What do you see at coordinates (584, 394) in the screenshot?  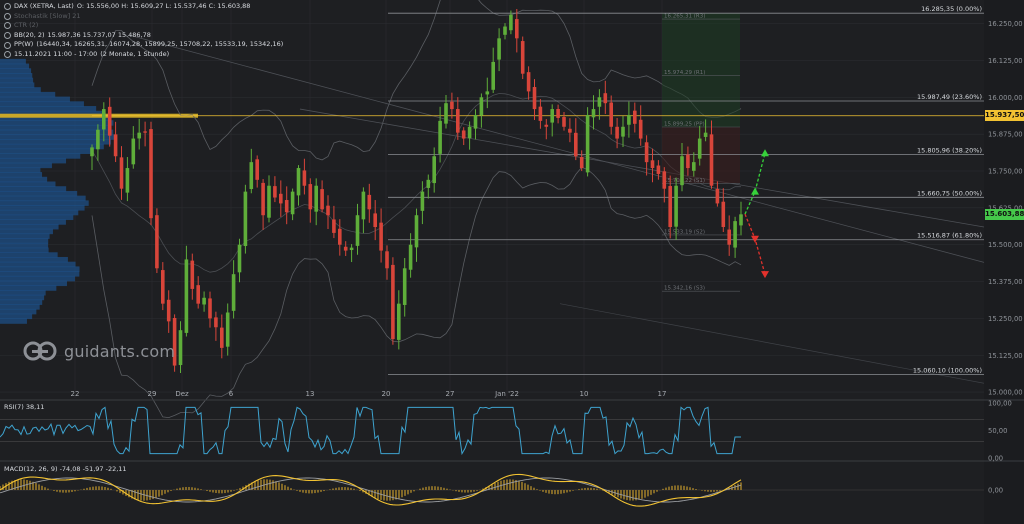 I see `time-tick-label: 10` at bounding box center [584, 394].